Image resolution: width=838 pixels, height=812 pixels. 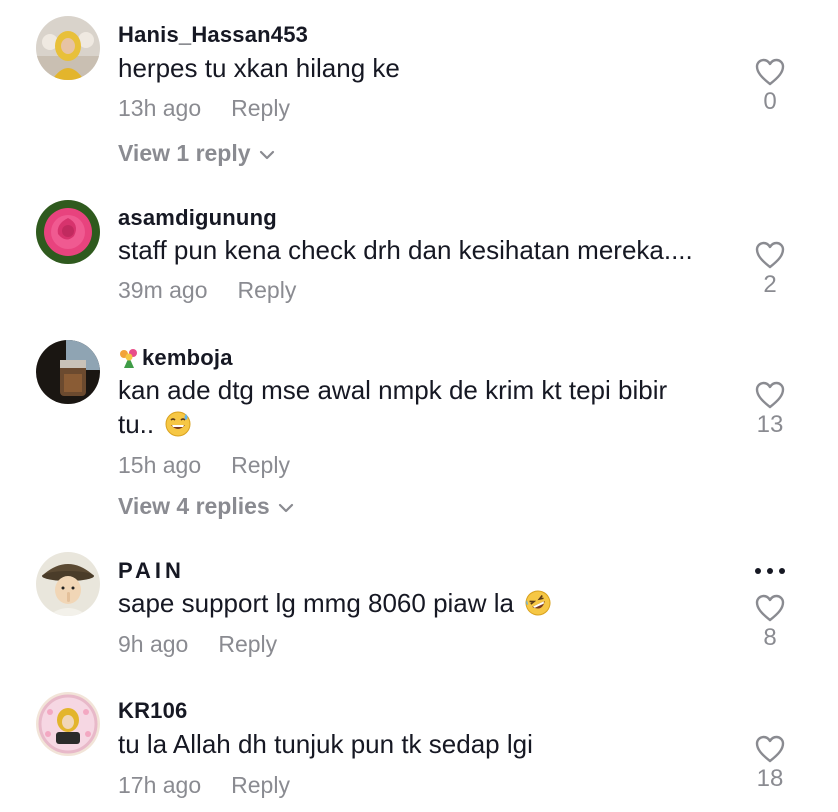 I want to click on comment-username: kemboja, so click(x=175, y=358).